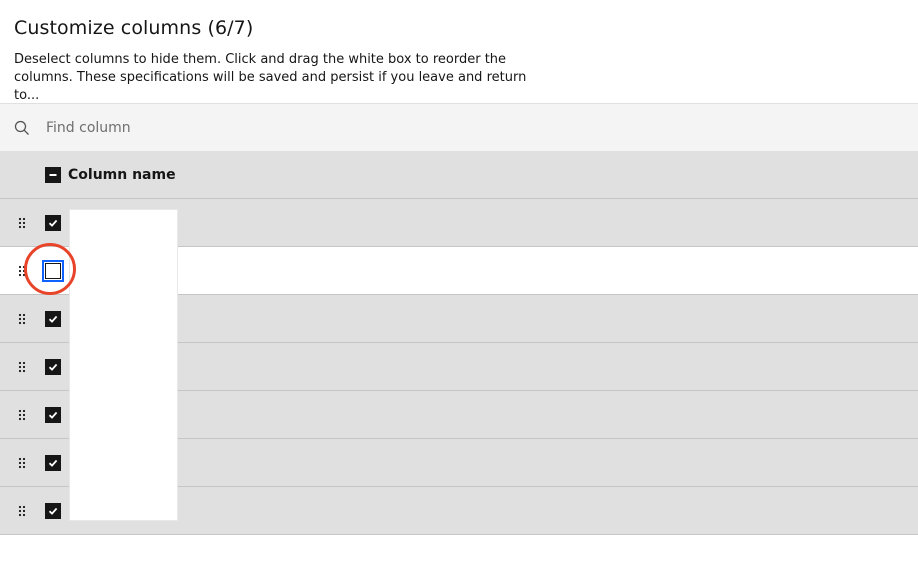  Describe the element at coordinates (459, 175) in the screenshot. I see `table-header-row: Column name` at that location.